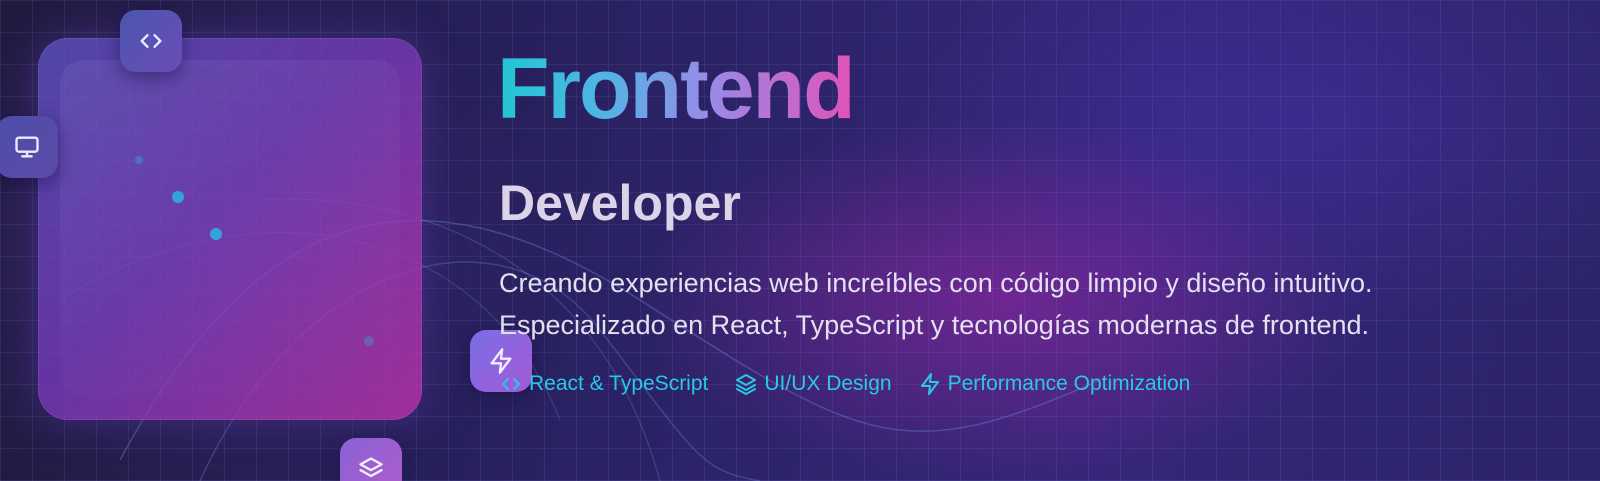  I want to click on hero-title: Frontend, so click(676, 89).